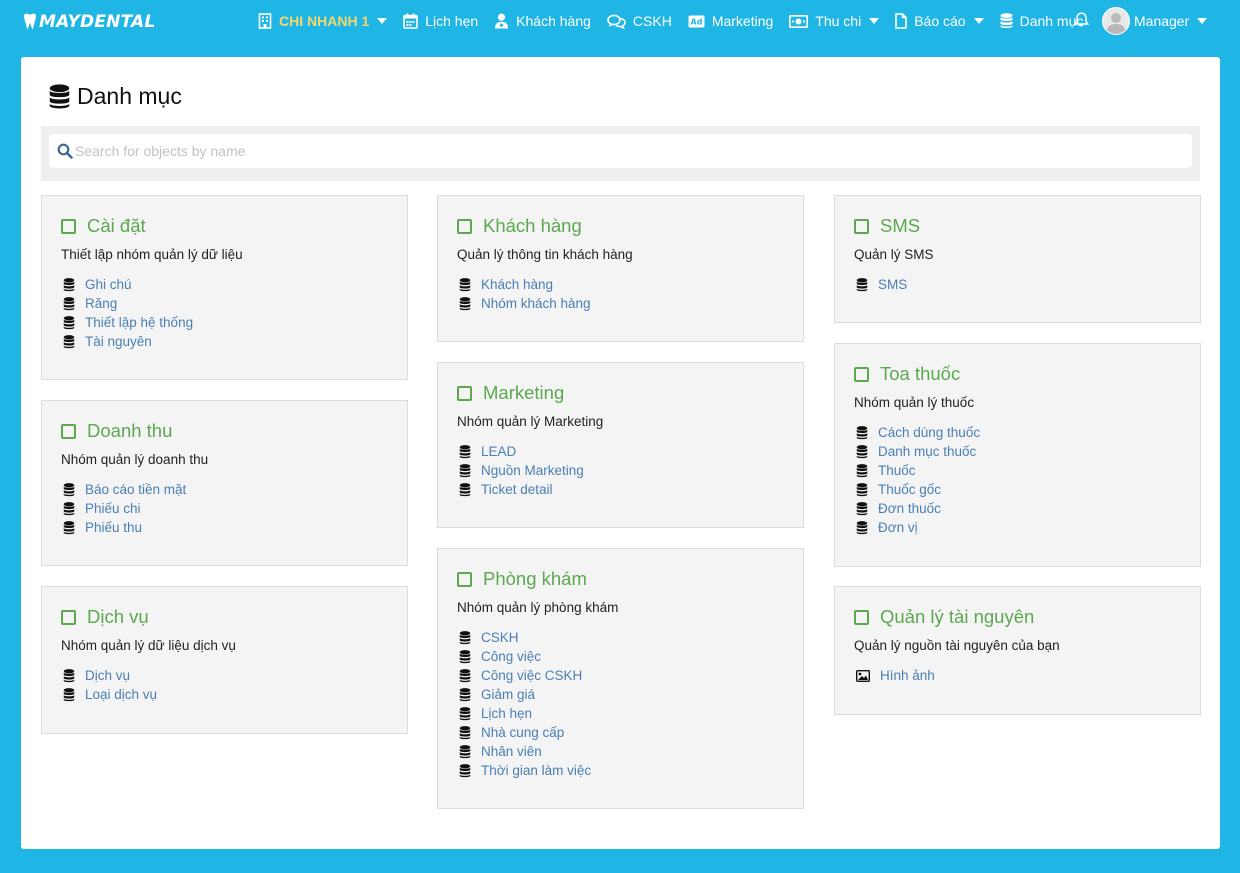  I want to click on catalog-link: Phiếu thu, so click(113, 527).